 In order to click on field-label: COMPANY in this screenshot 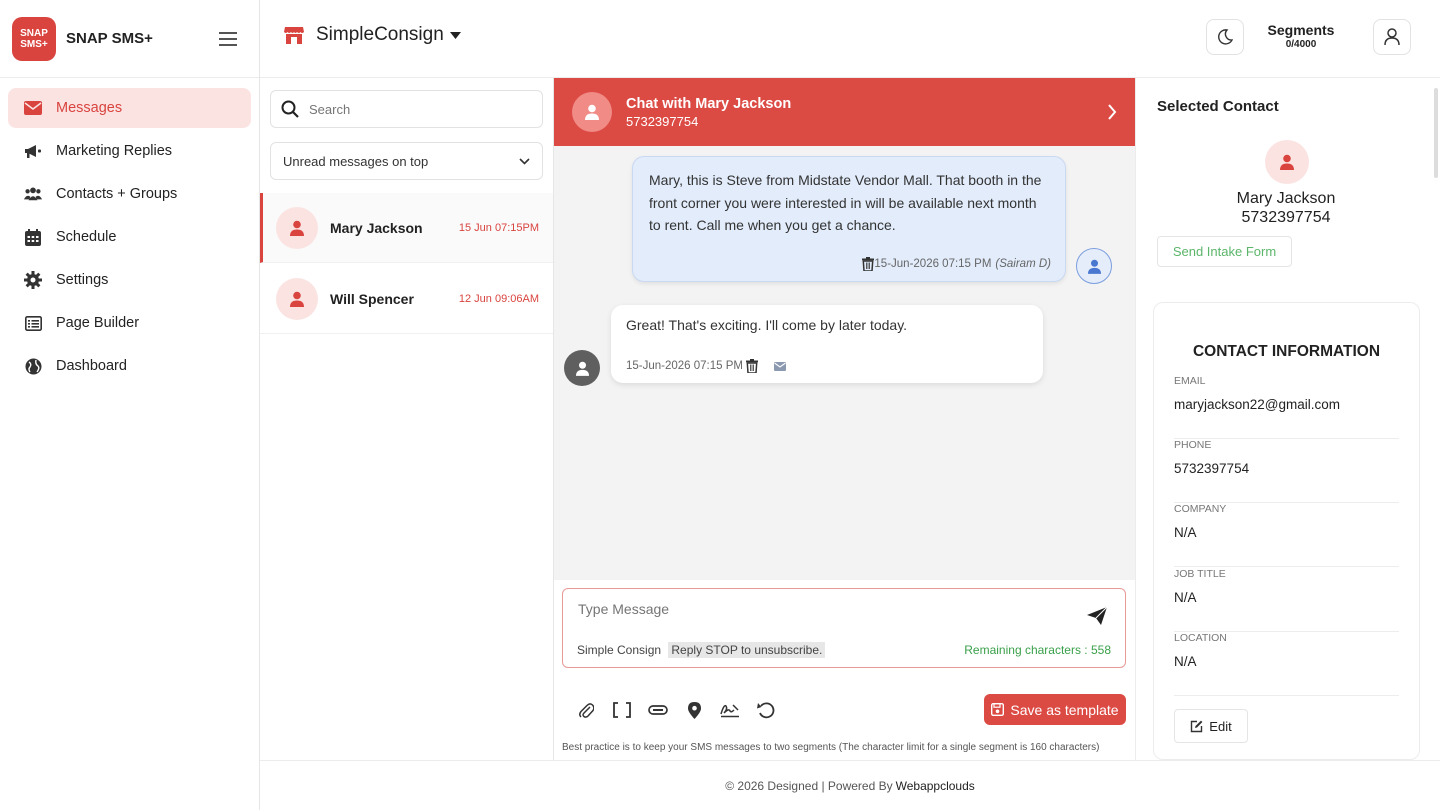, I will do `click(1200, 509)`.